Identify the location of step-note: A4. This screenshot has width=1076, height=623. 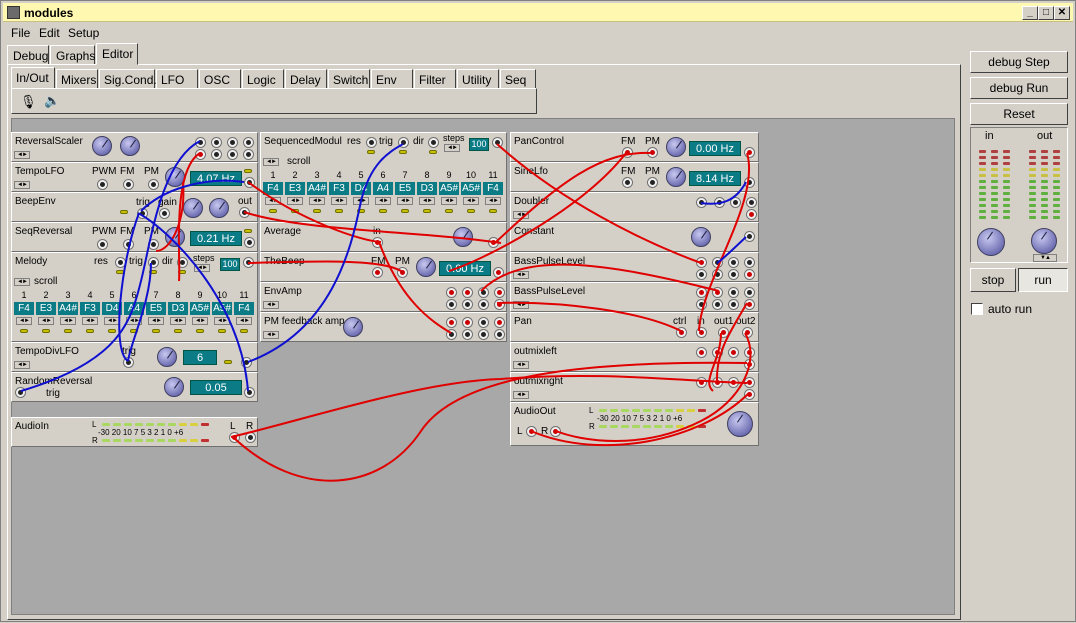
(134, 308).